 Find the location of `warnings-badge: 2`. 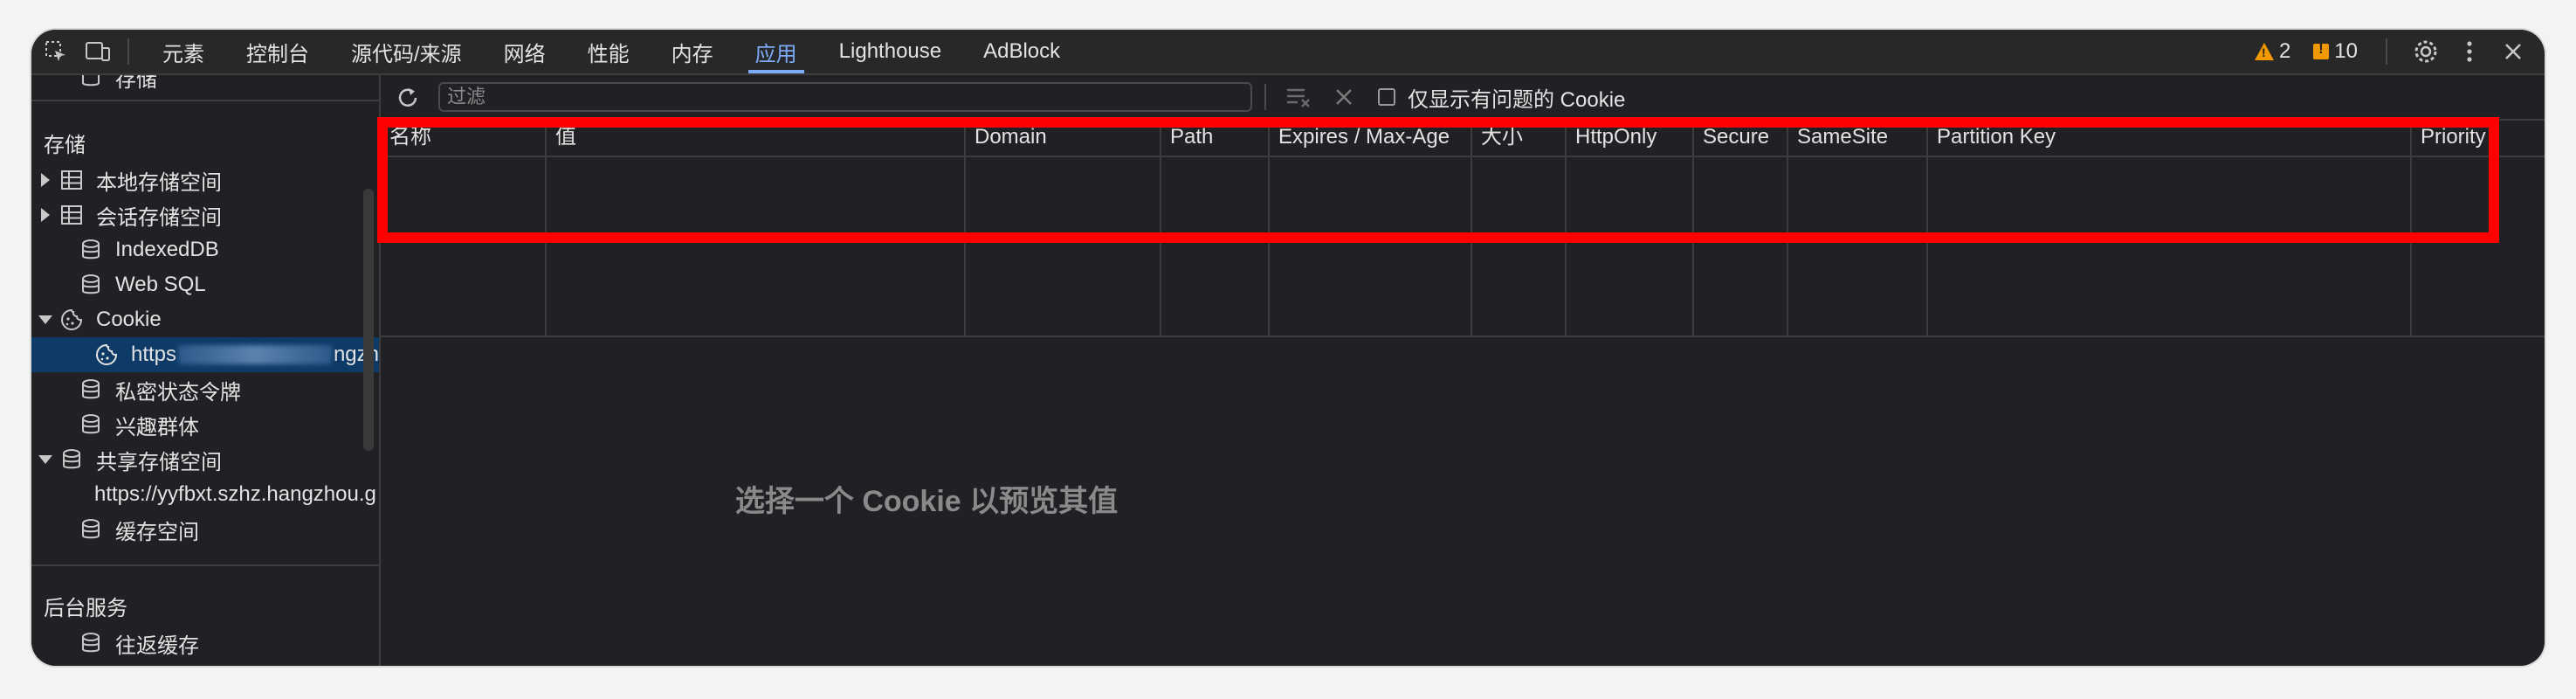

warnings-badge: 2 is located at coordinates (2272, 52).